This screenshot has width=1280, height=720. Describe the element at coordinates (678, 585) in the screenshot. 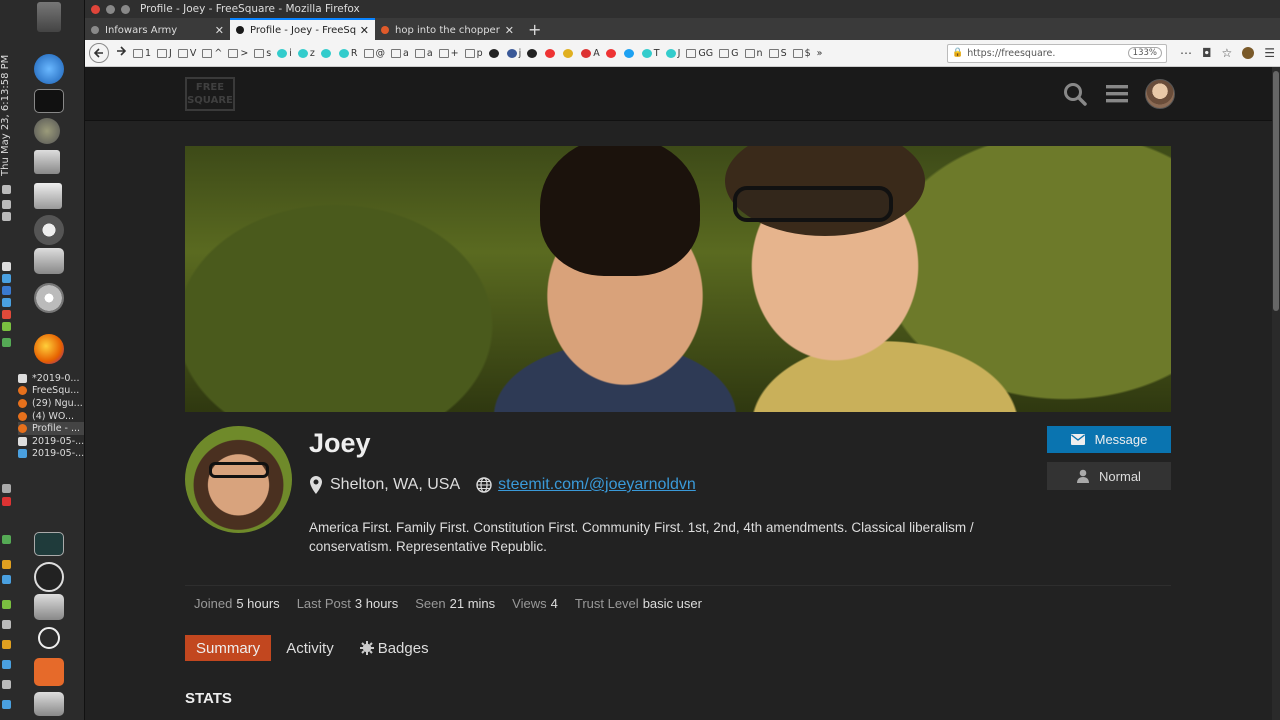

I see `divider` at that location.